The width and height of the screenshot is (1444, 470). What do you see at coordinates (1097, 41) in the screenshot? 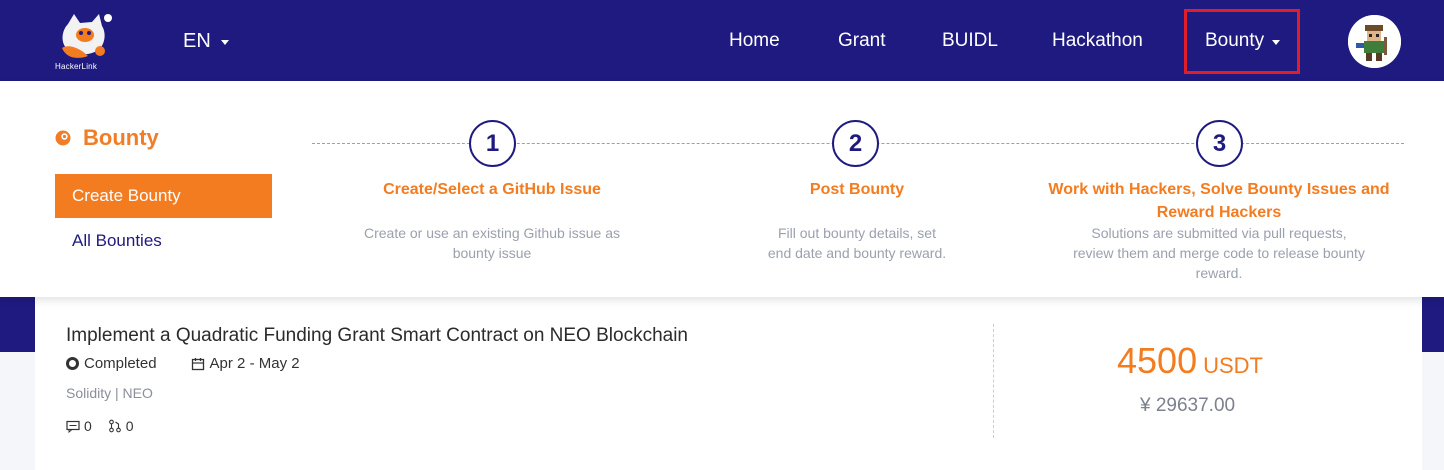
I see `nav-hackathon: Hackathon` at bounding box center [1097, 41].